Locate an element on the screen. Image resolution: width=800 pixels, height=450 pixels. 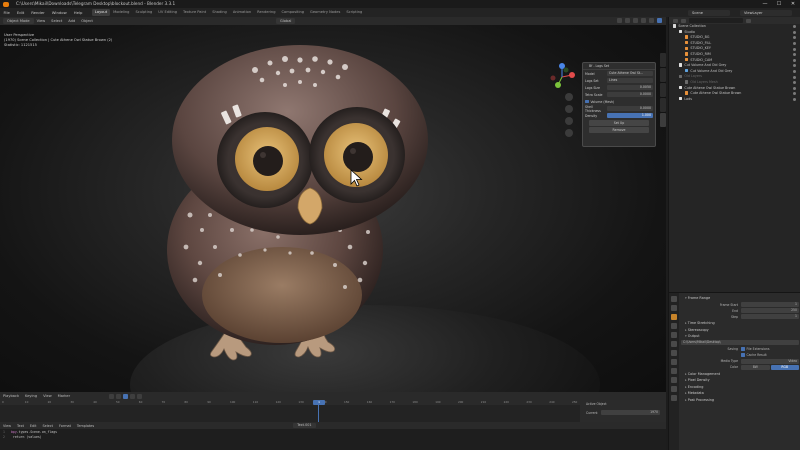
viewport-menu-add: Add is located at coordinates (71, 21).